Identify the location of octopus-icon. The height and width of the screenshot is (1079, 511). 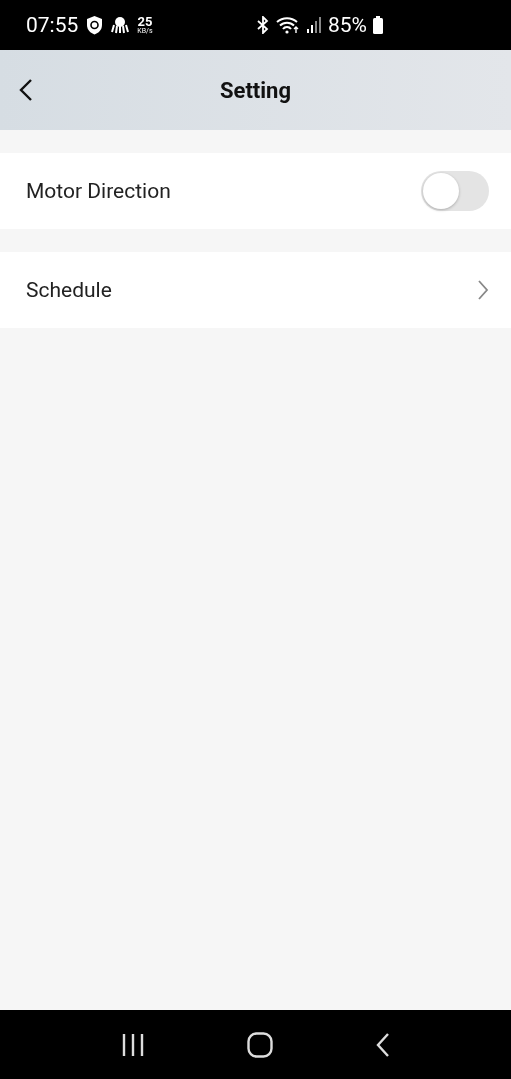
(120, 25).